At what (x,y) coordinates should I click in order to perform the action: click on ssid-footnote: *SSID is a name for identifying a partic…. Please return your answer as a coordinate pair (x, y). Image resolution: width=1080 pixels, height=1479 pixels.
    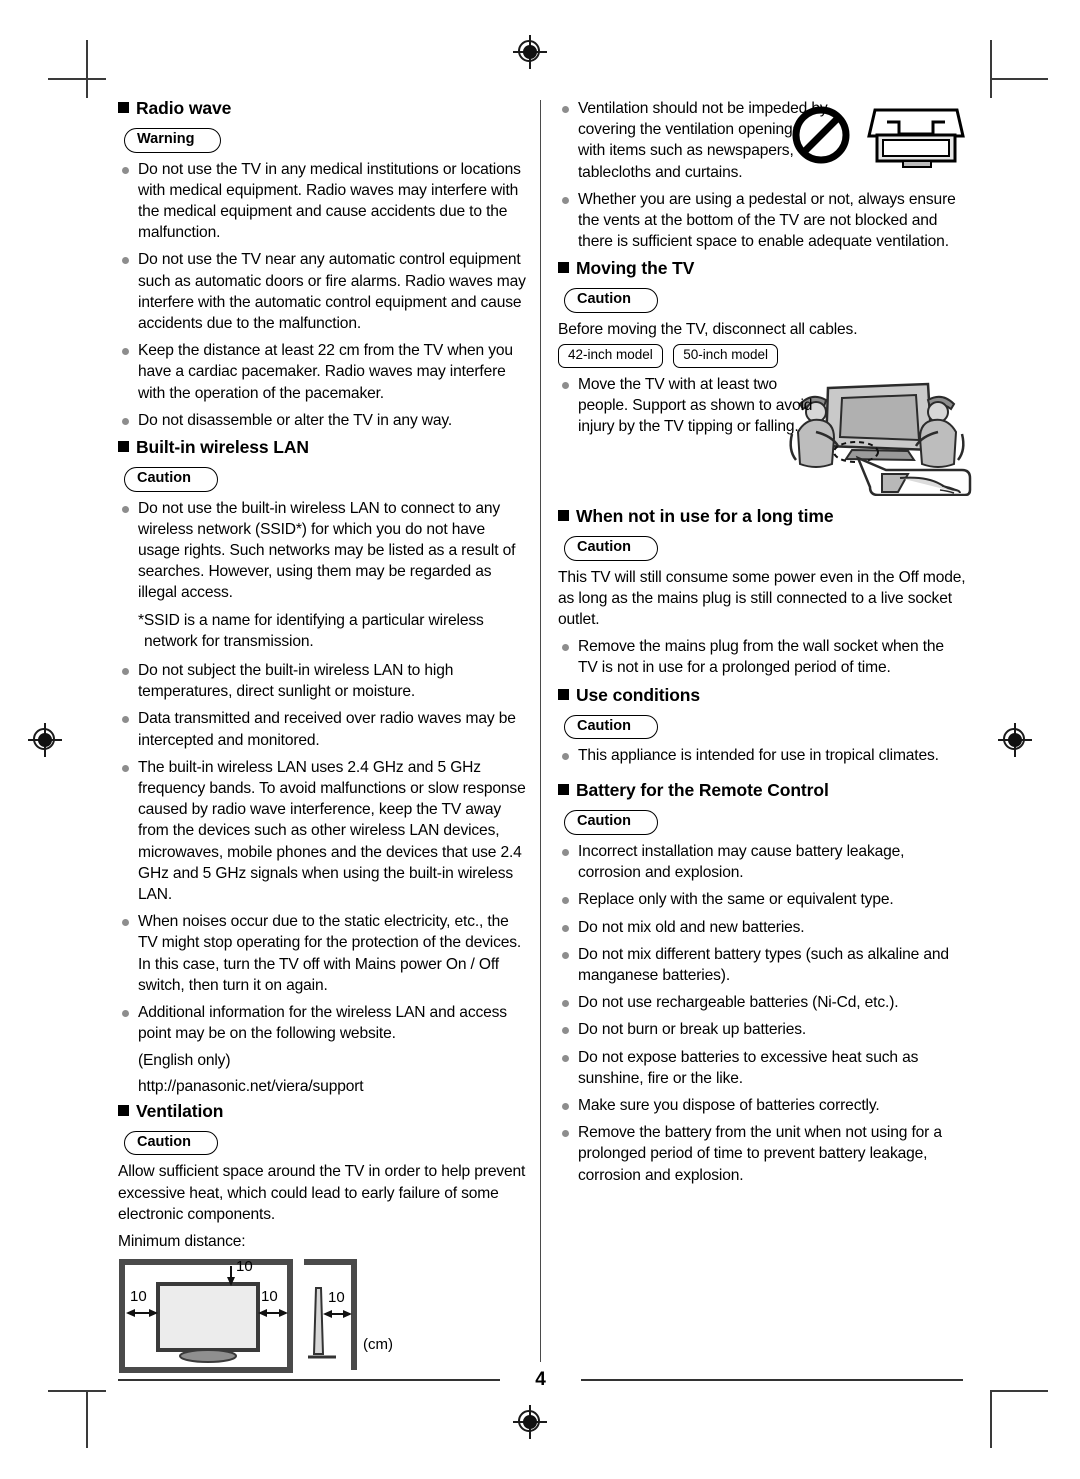
    Looking at the image, I should click on (311, 630).